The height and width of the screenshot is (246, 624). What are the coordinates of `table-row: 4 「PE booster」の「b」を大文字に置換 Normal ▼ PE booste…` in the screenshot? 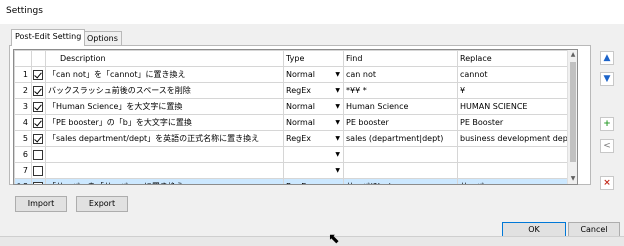 It's located at (295, 122).